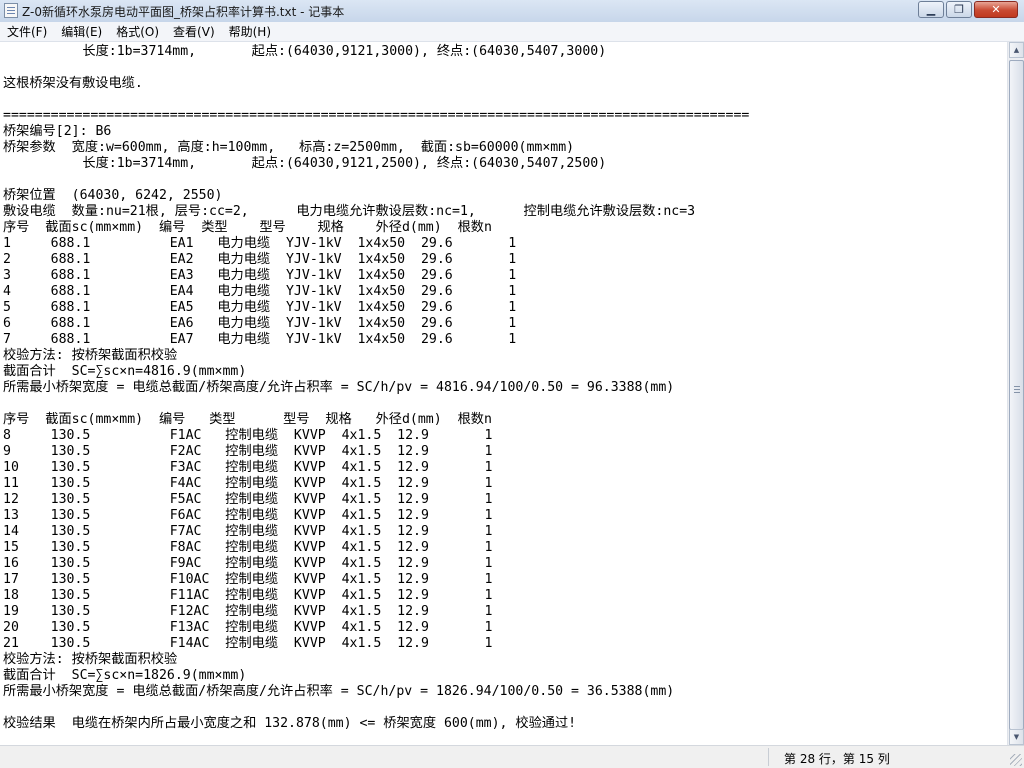  Describe the element at coordinates (512, 11) in the screenshot. I see `title-bar: Z-0新循环水泵房电动平面图_桥架占积率计算书.txt - 记事本 ▁ ❐ ✕` at that location.